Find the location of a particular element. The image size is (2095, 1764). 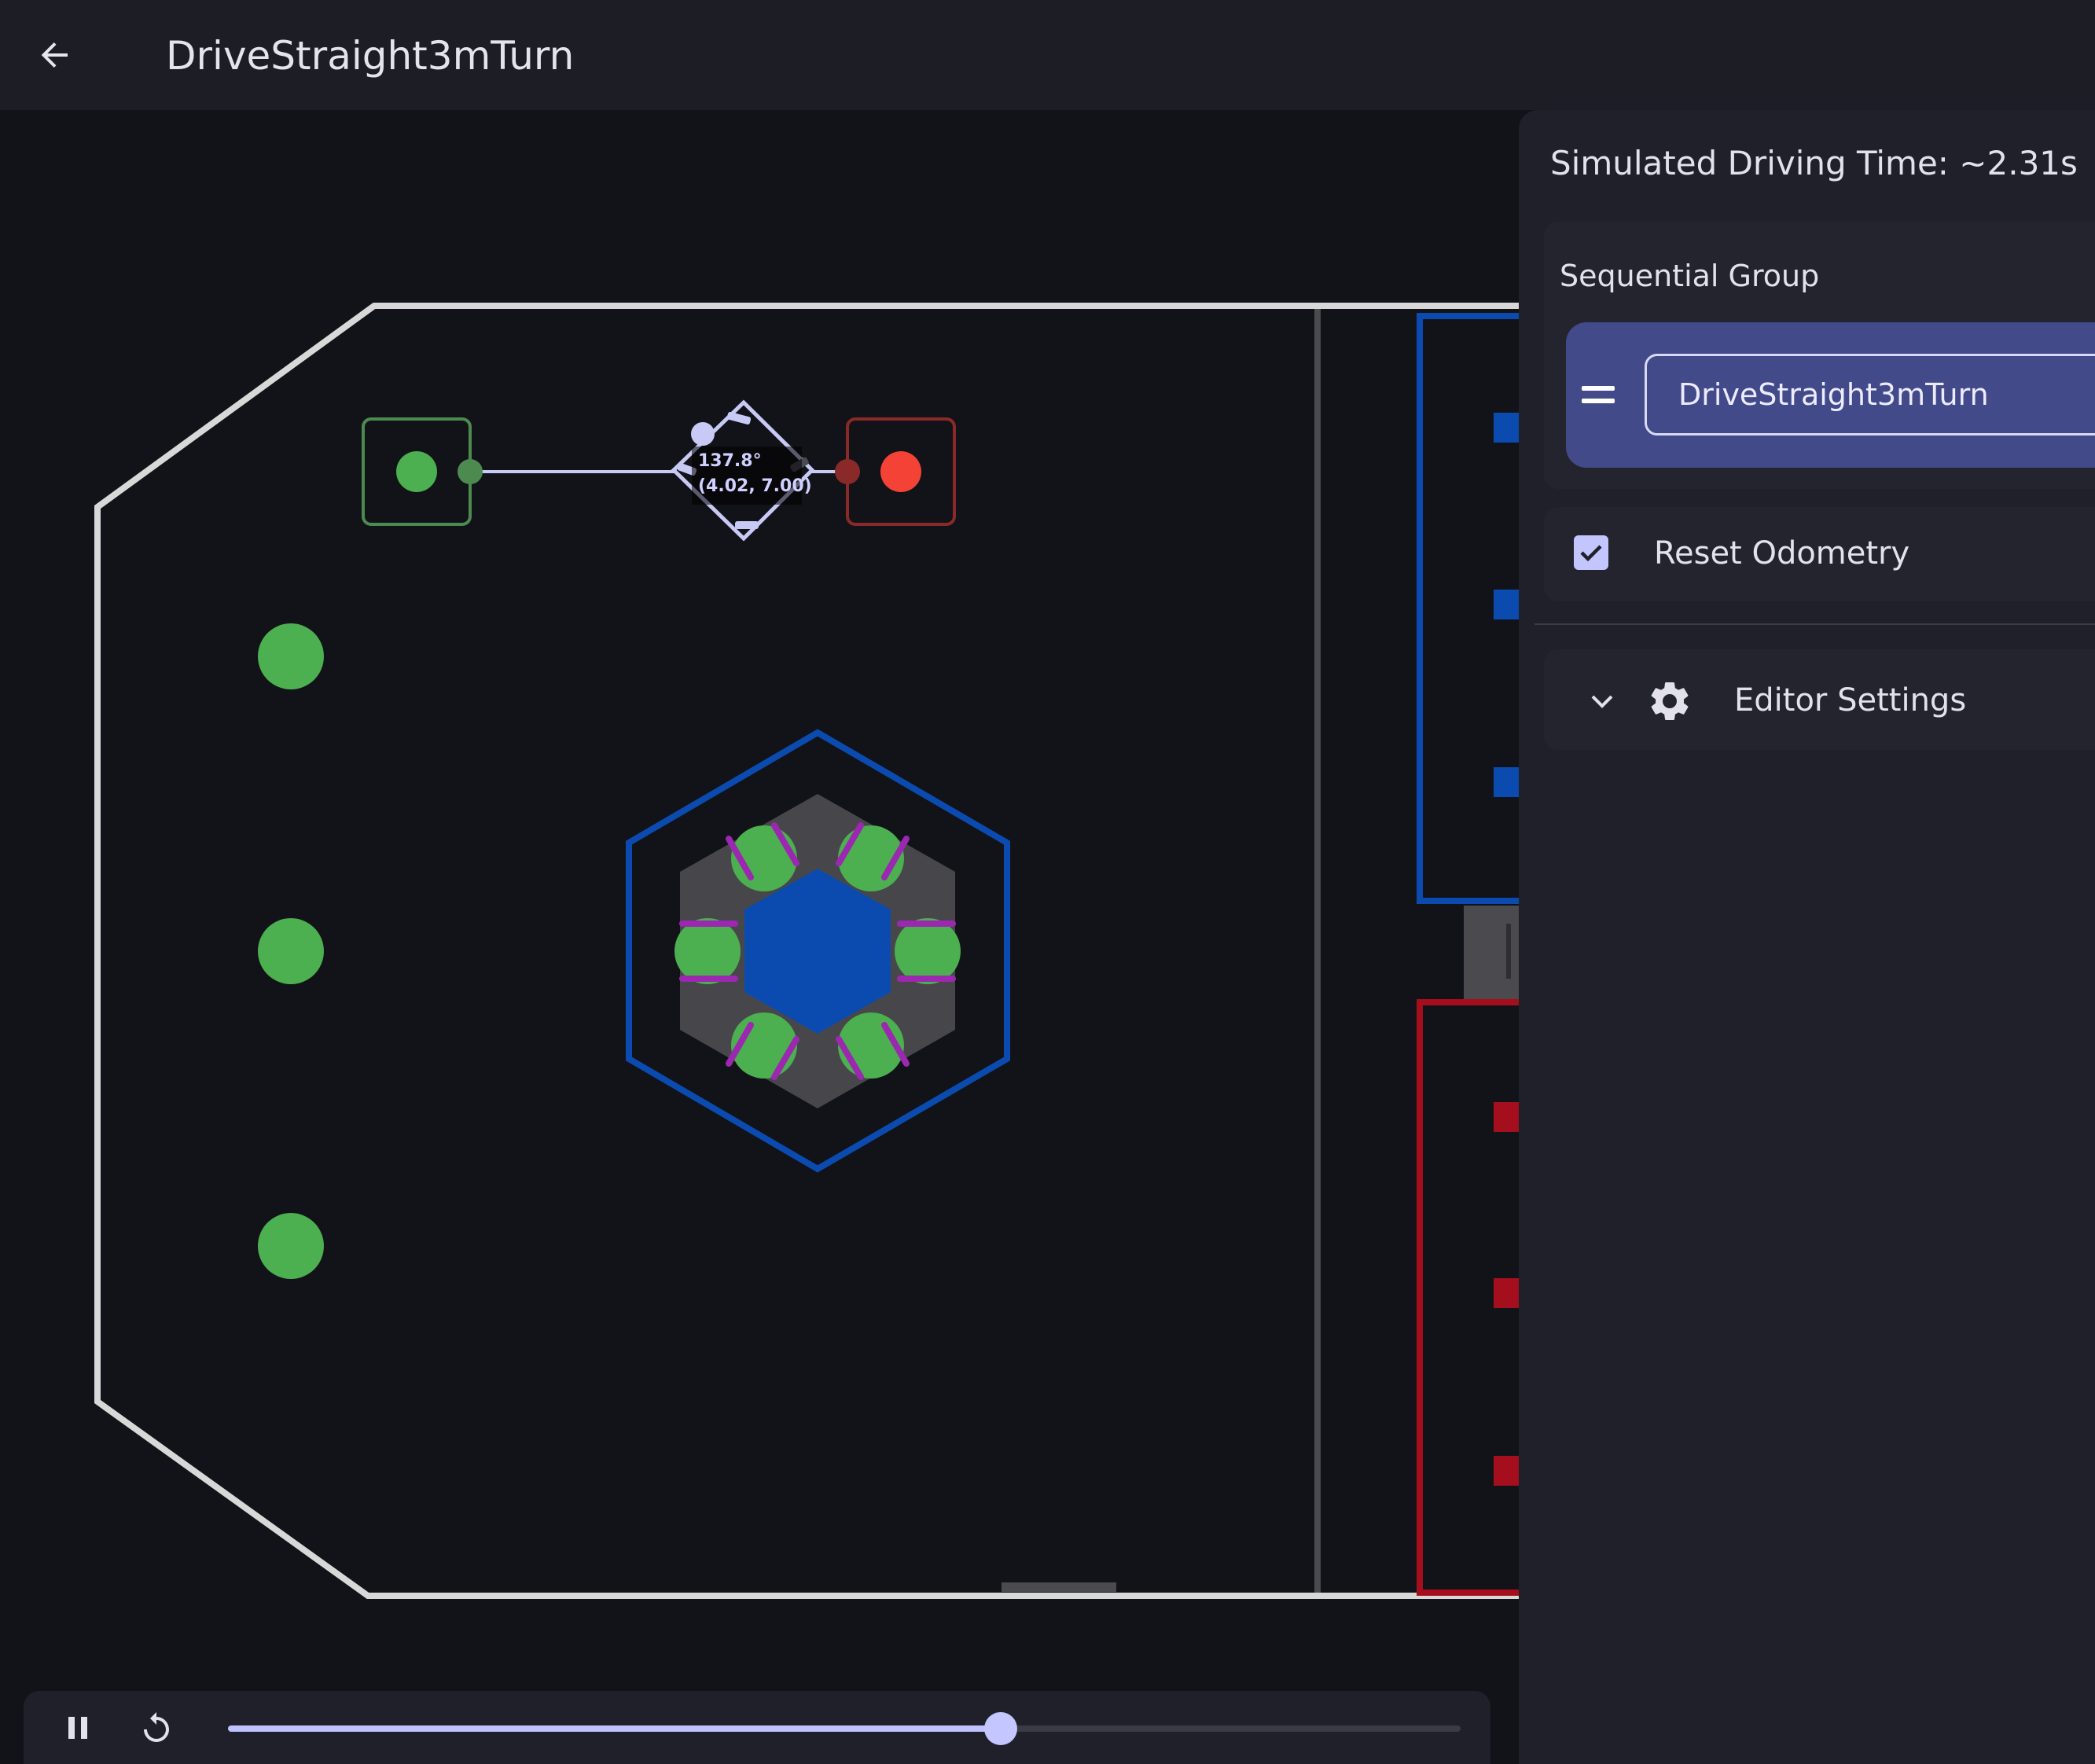

restart-icon is located at coordinates (156, 1727).